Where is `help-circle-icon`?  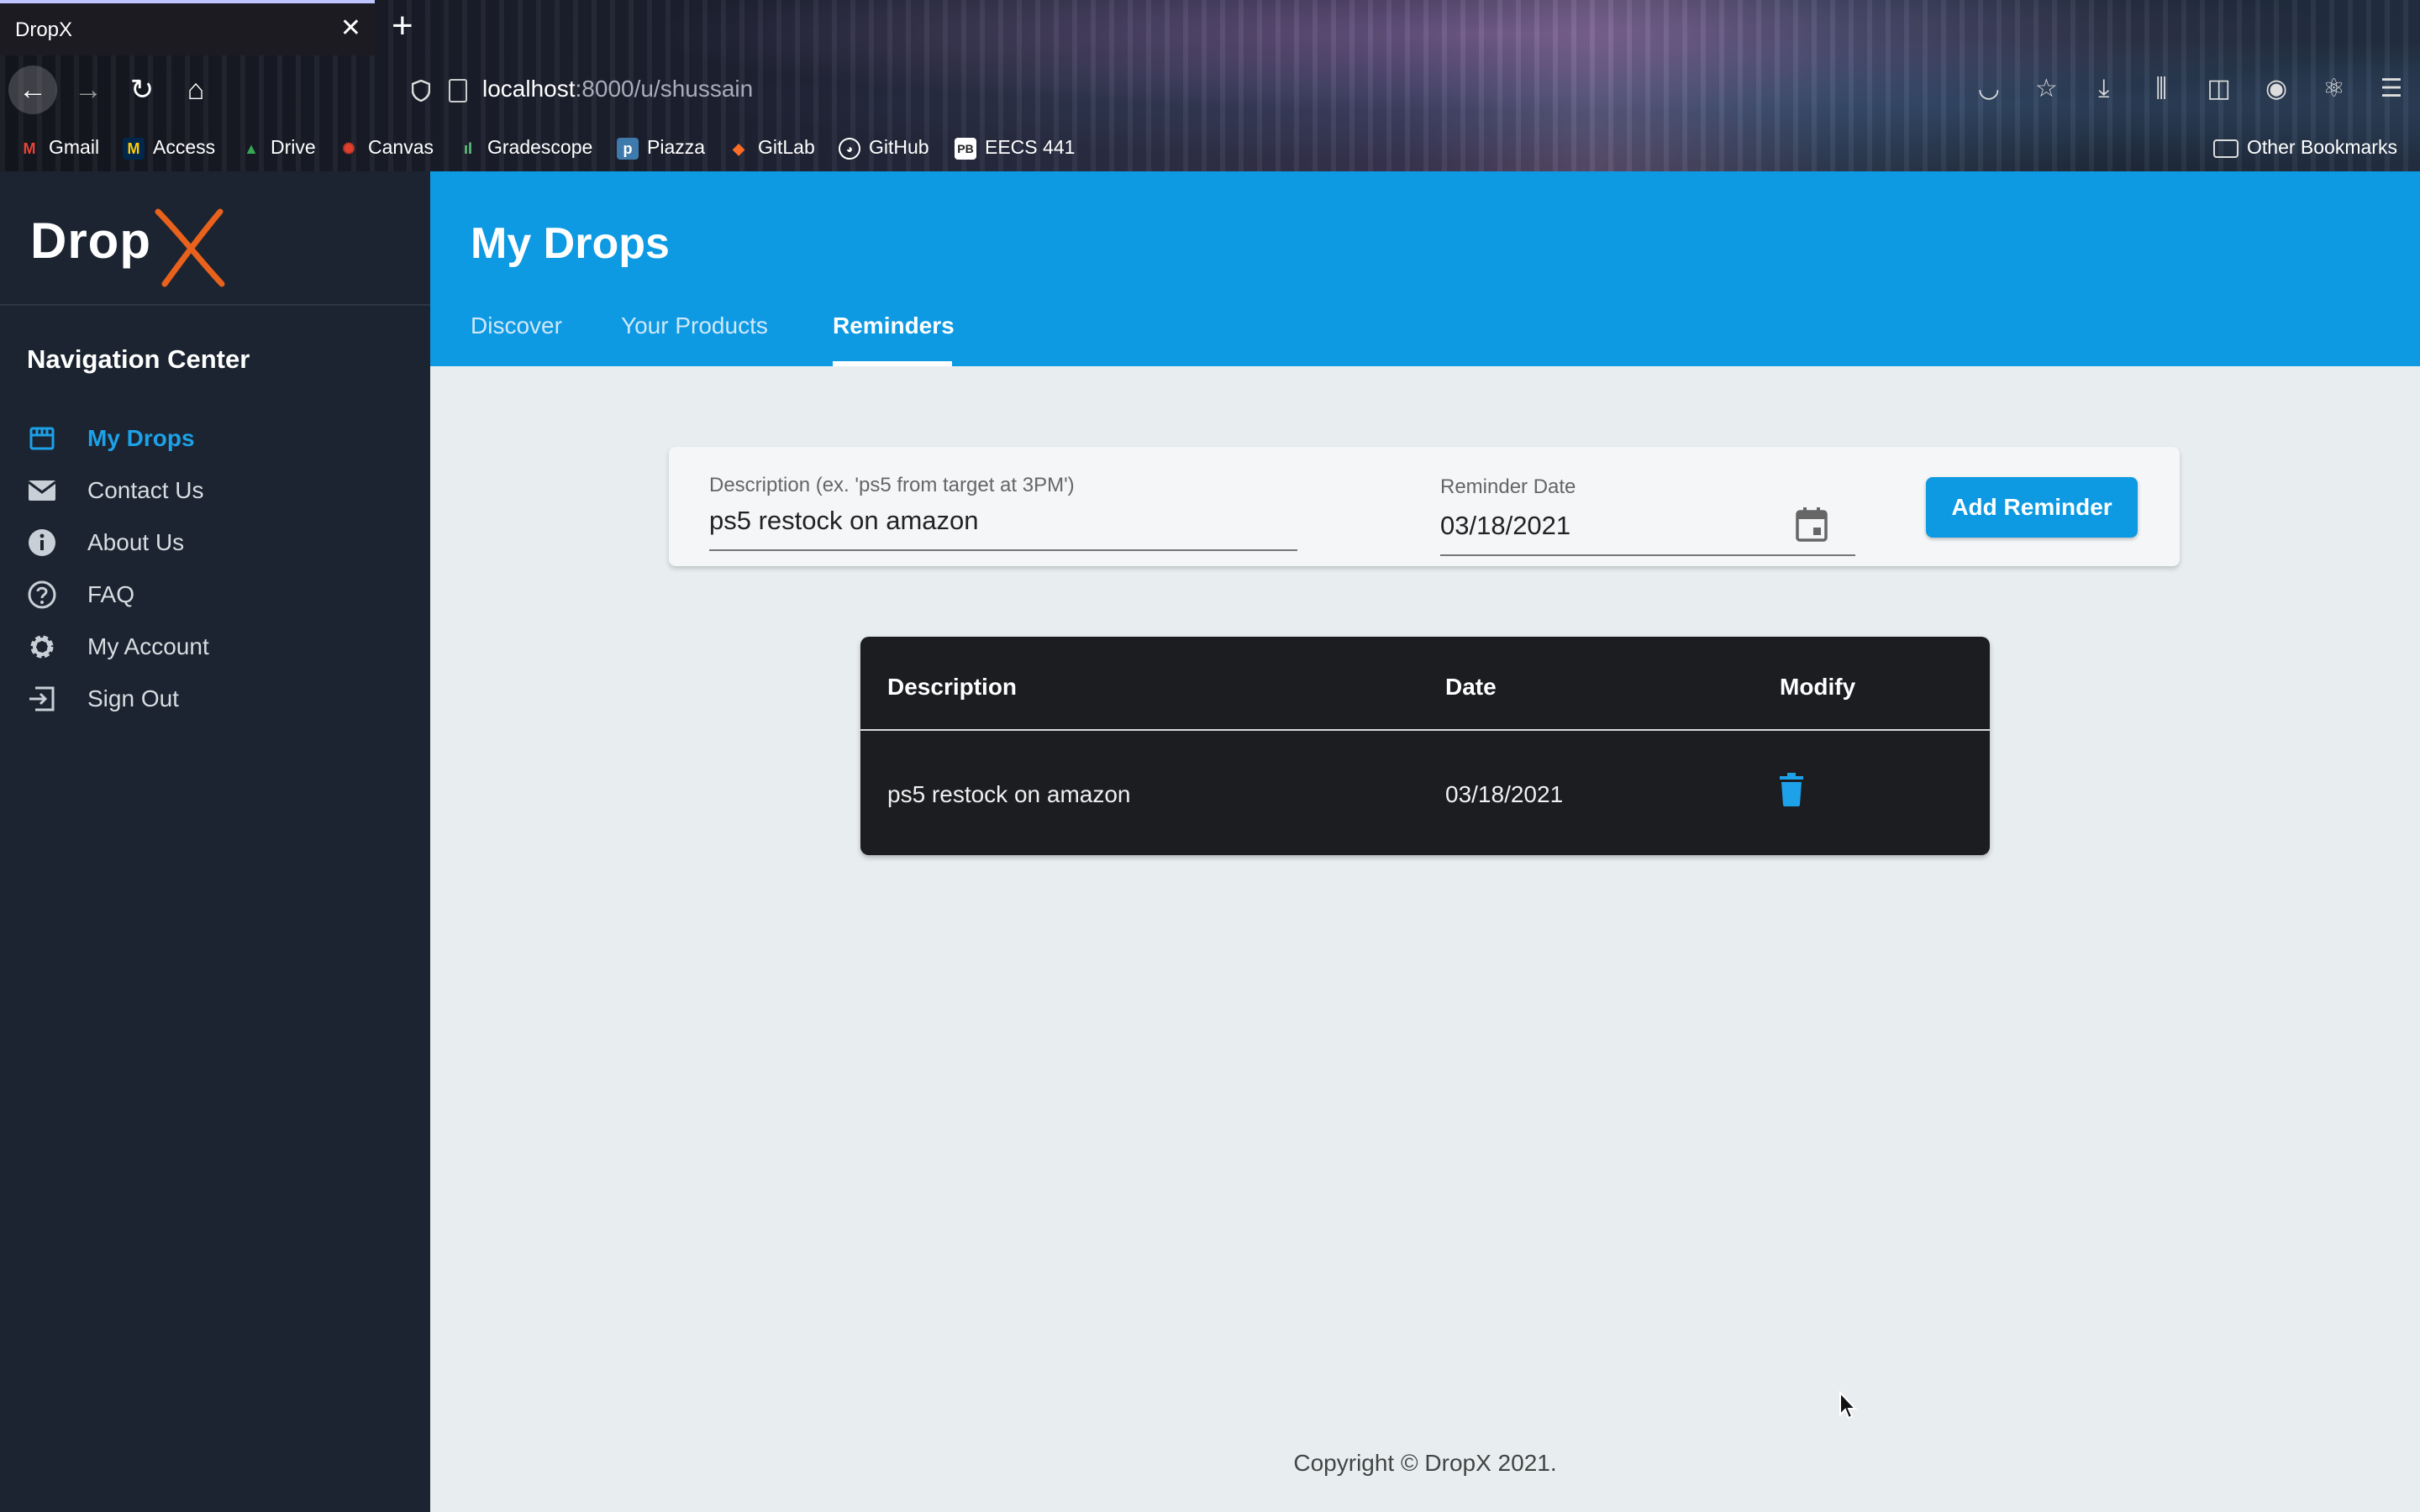
help-circle-icon is located at coordinates (42, 594).